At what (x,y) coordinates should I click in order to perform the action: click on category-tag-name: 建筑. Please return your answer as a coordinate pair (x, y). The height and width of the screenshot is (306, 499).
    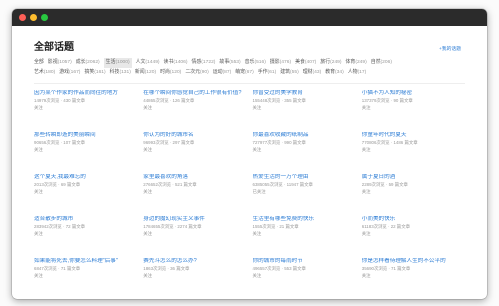
    Looking at the image, I should click on (285, 72).